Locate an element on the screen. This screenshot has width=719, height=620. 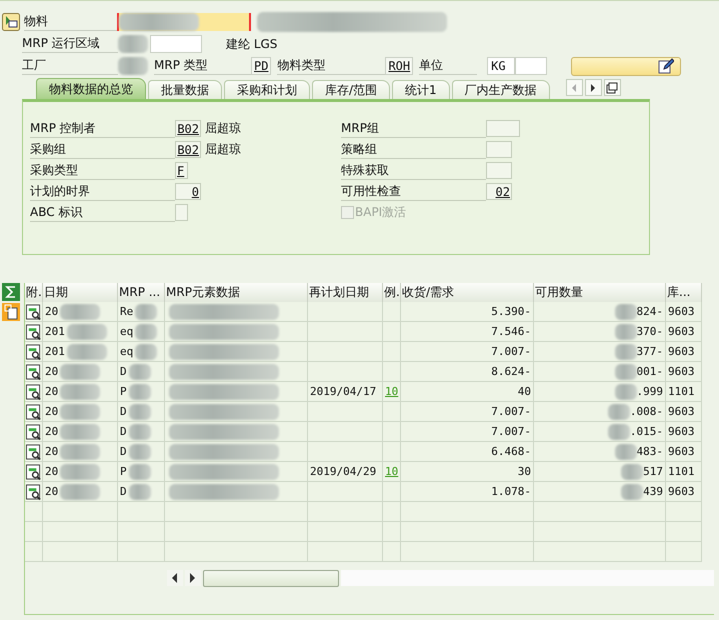
column-header: 可用数量 is located at coordinates (600, 292).